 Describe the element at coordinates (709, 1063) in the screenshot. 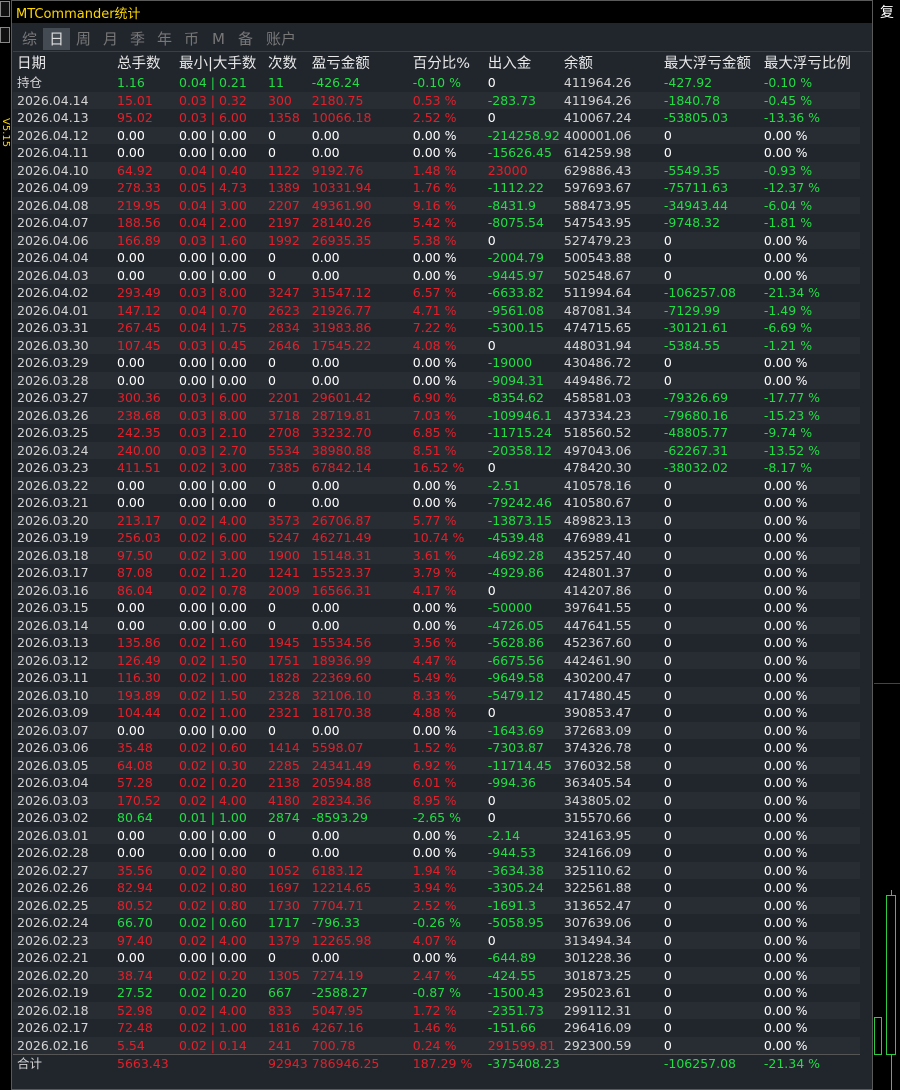

I see `col-max-drawdown-cell: -106257.08` at that location.